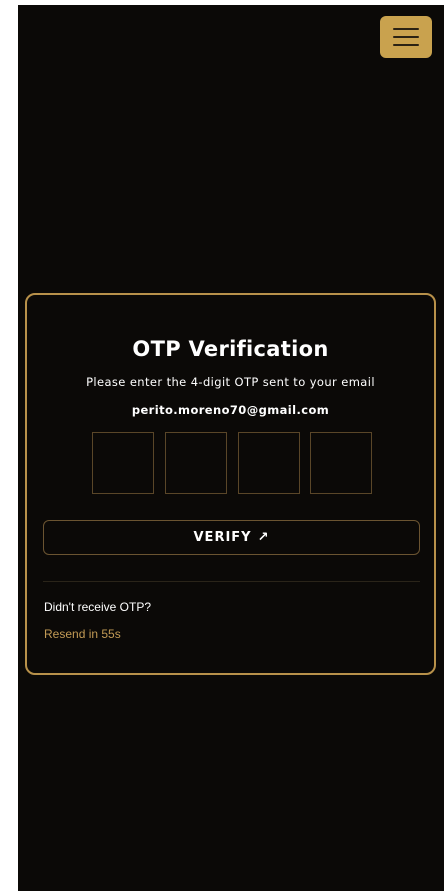 The height and width of the screenshot is (891, 444). What do you see at coordinates (231, 581) in the screenshot?
I see `divider` at bounding box center [231, 581].